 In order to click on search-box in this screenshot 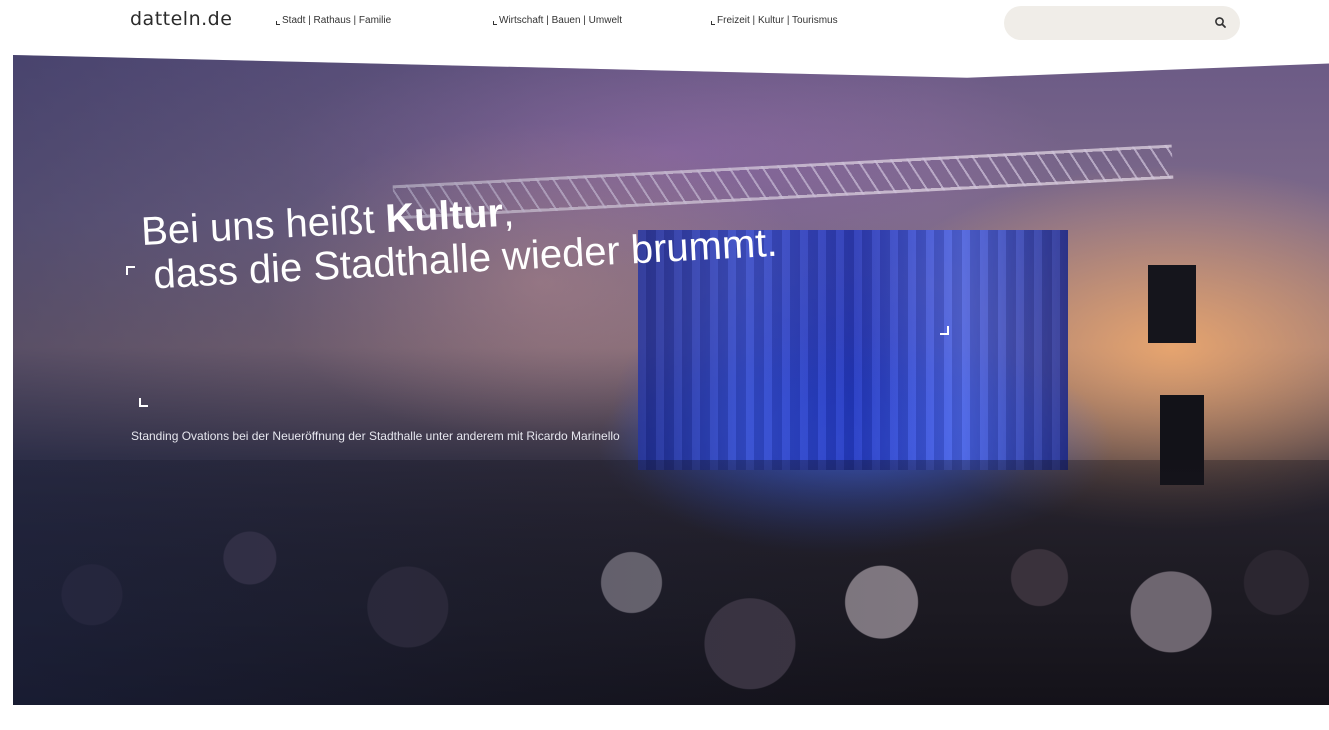, I will do `click(1122, 23)`.